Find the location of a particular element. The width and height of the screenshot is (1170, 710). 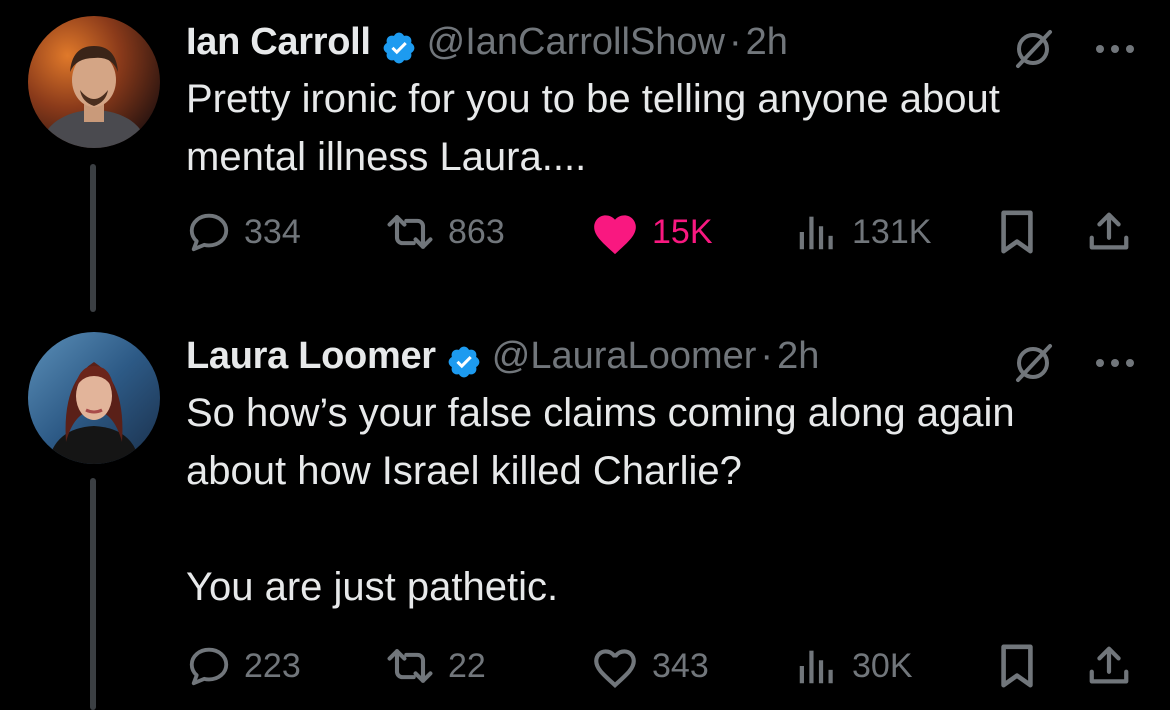

author-name: Ian Carroll is located at coordinates (278, 42).